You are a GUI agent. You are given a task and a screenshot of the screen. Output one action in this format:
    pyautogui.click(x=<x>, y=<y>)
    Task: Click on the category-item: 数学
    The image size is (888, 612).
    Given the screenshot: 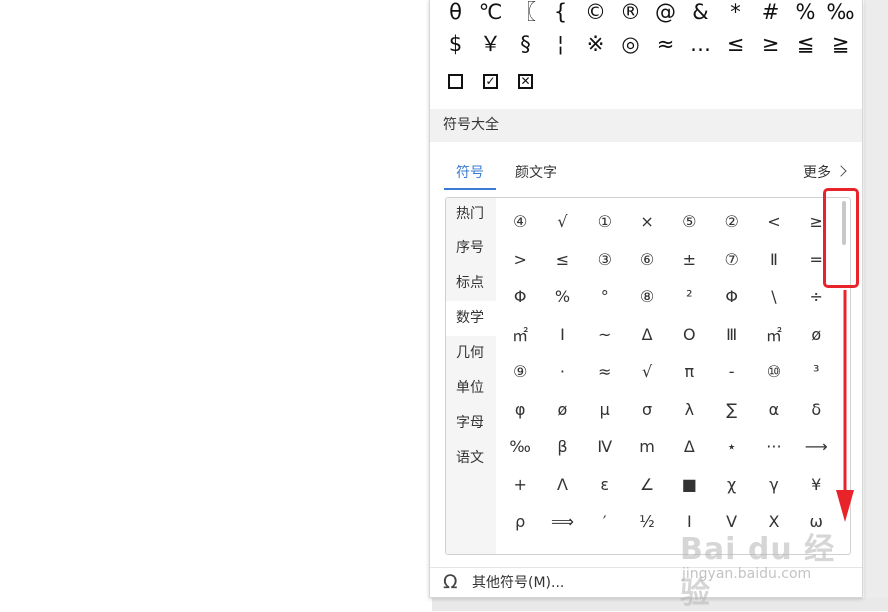 What is the action you would take?
    pyautogui.click(x=471, y=318)
    